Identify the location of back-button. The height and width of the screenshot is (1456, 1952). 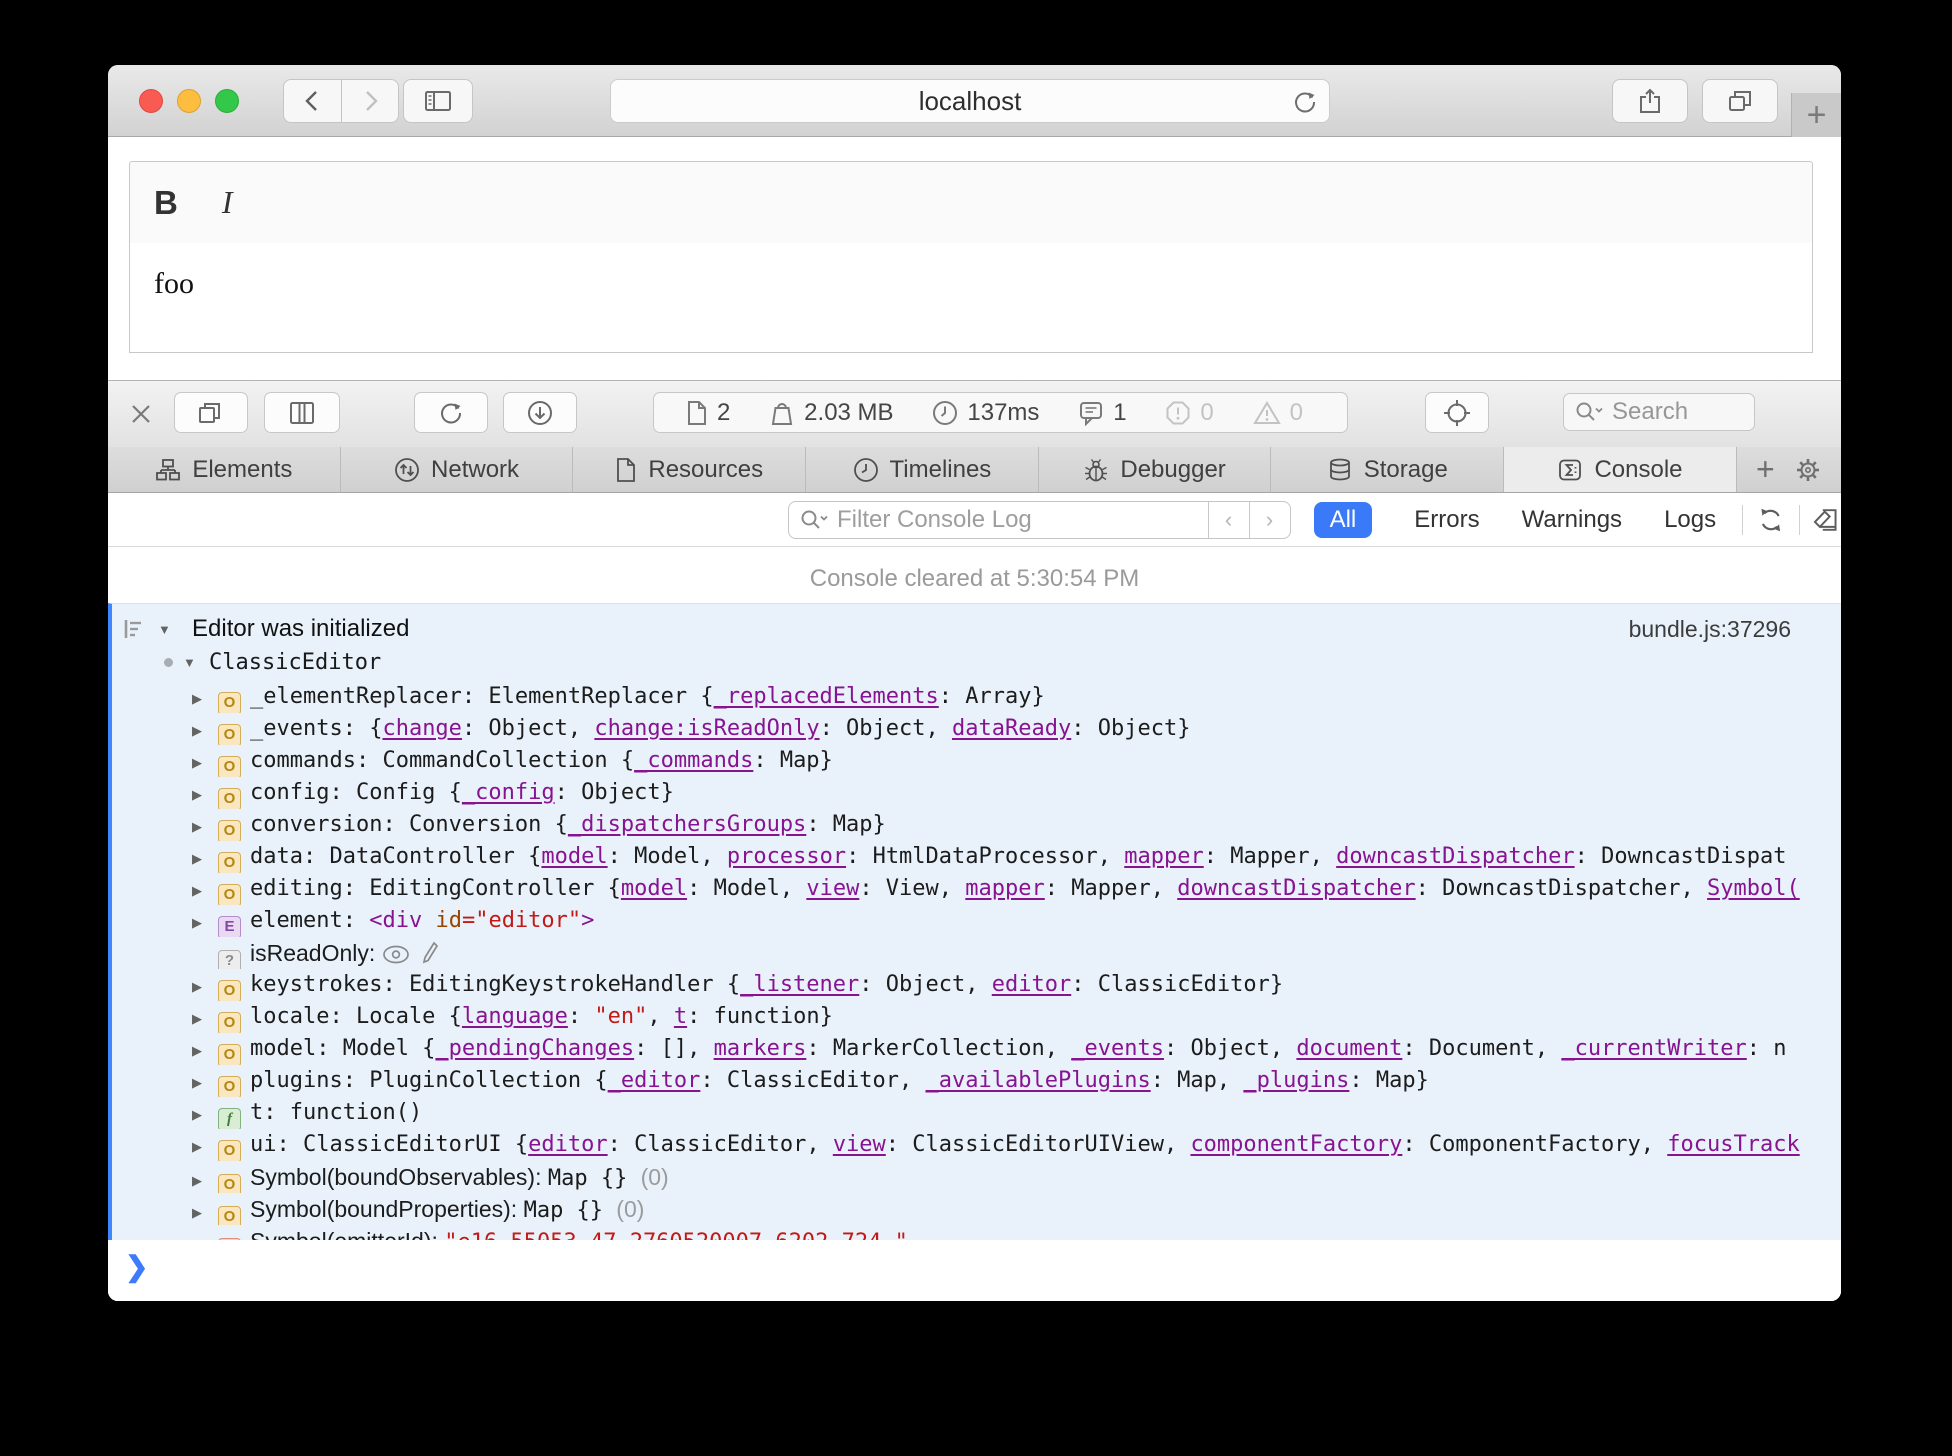
(312, 101).